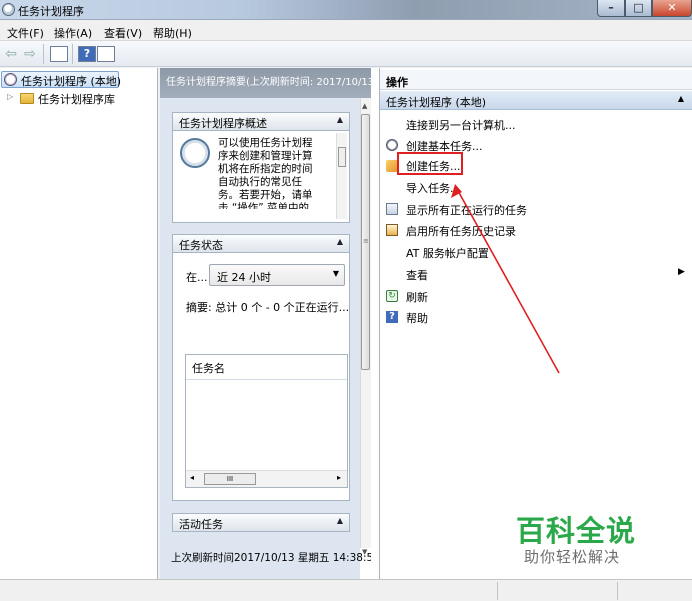 This screenshot has height=601, width=692. I want to click on task-list: 任务名 ◂ III ▸, so click(266, 421).